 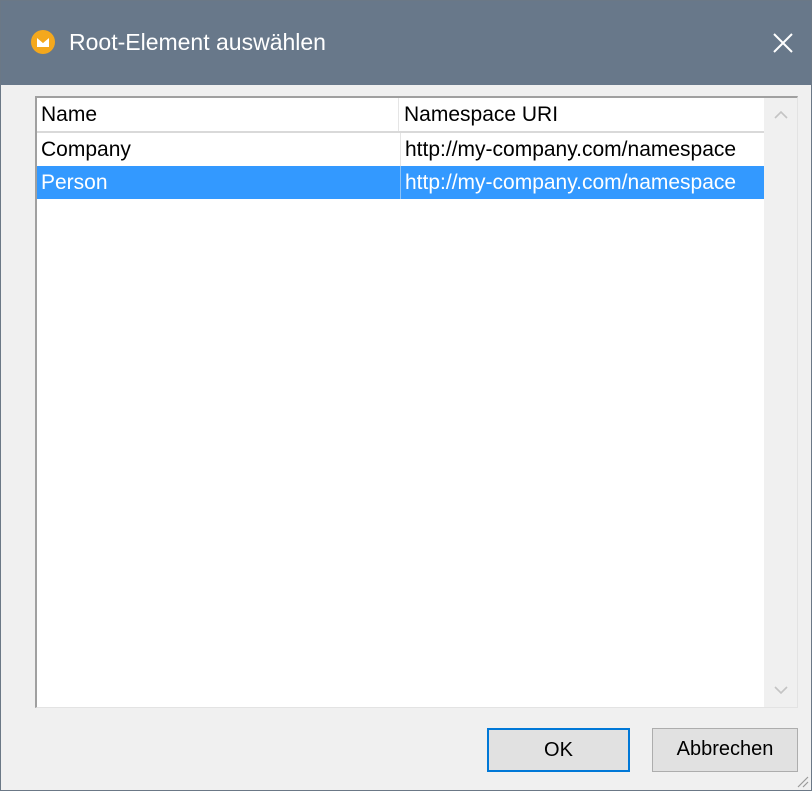 I want to click on column-header-namespace-uri: Namespace URI, so click(x=582, y=114).